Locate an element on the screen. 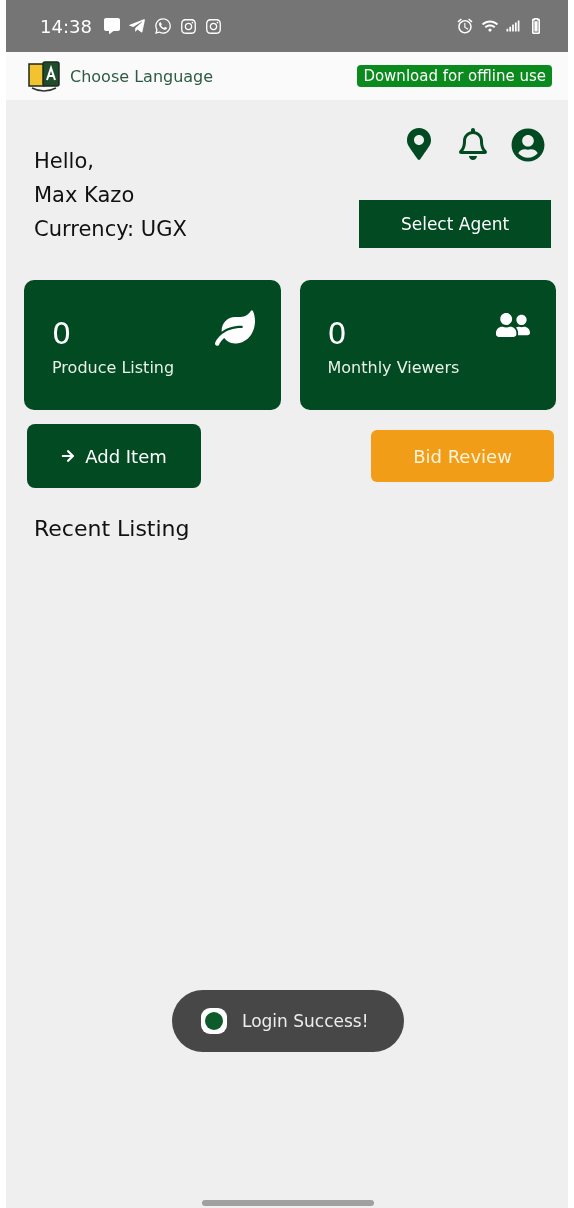 The height and width of the screenshot is (1208, 574). alarm-icon is located at coordinates (465, 26).